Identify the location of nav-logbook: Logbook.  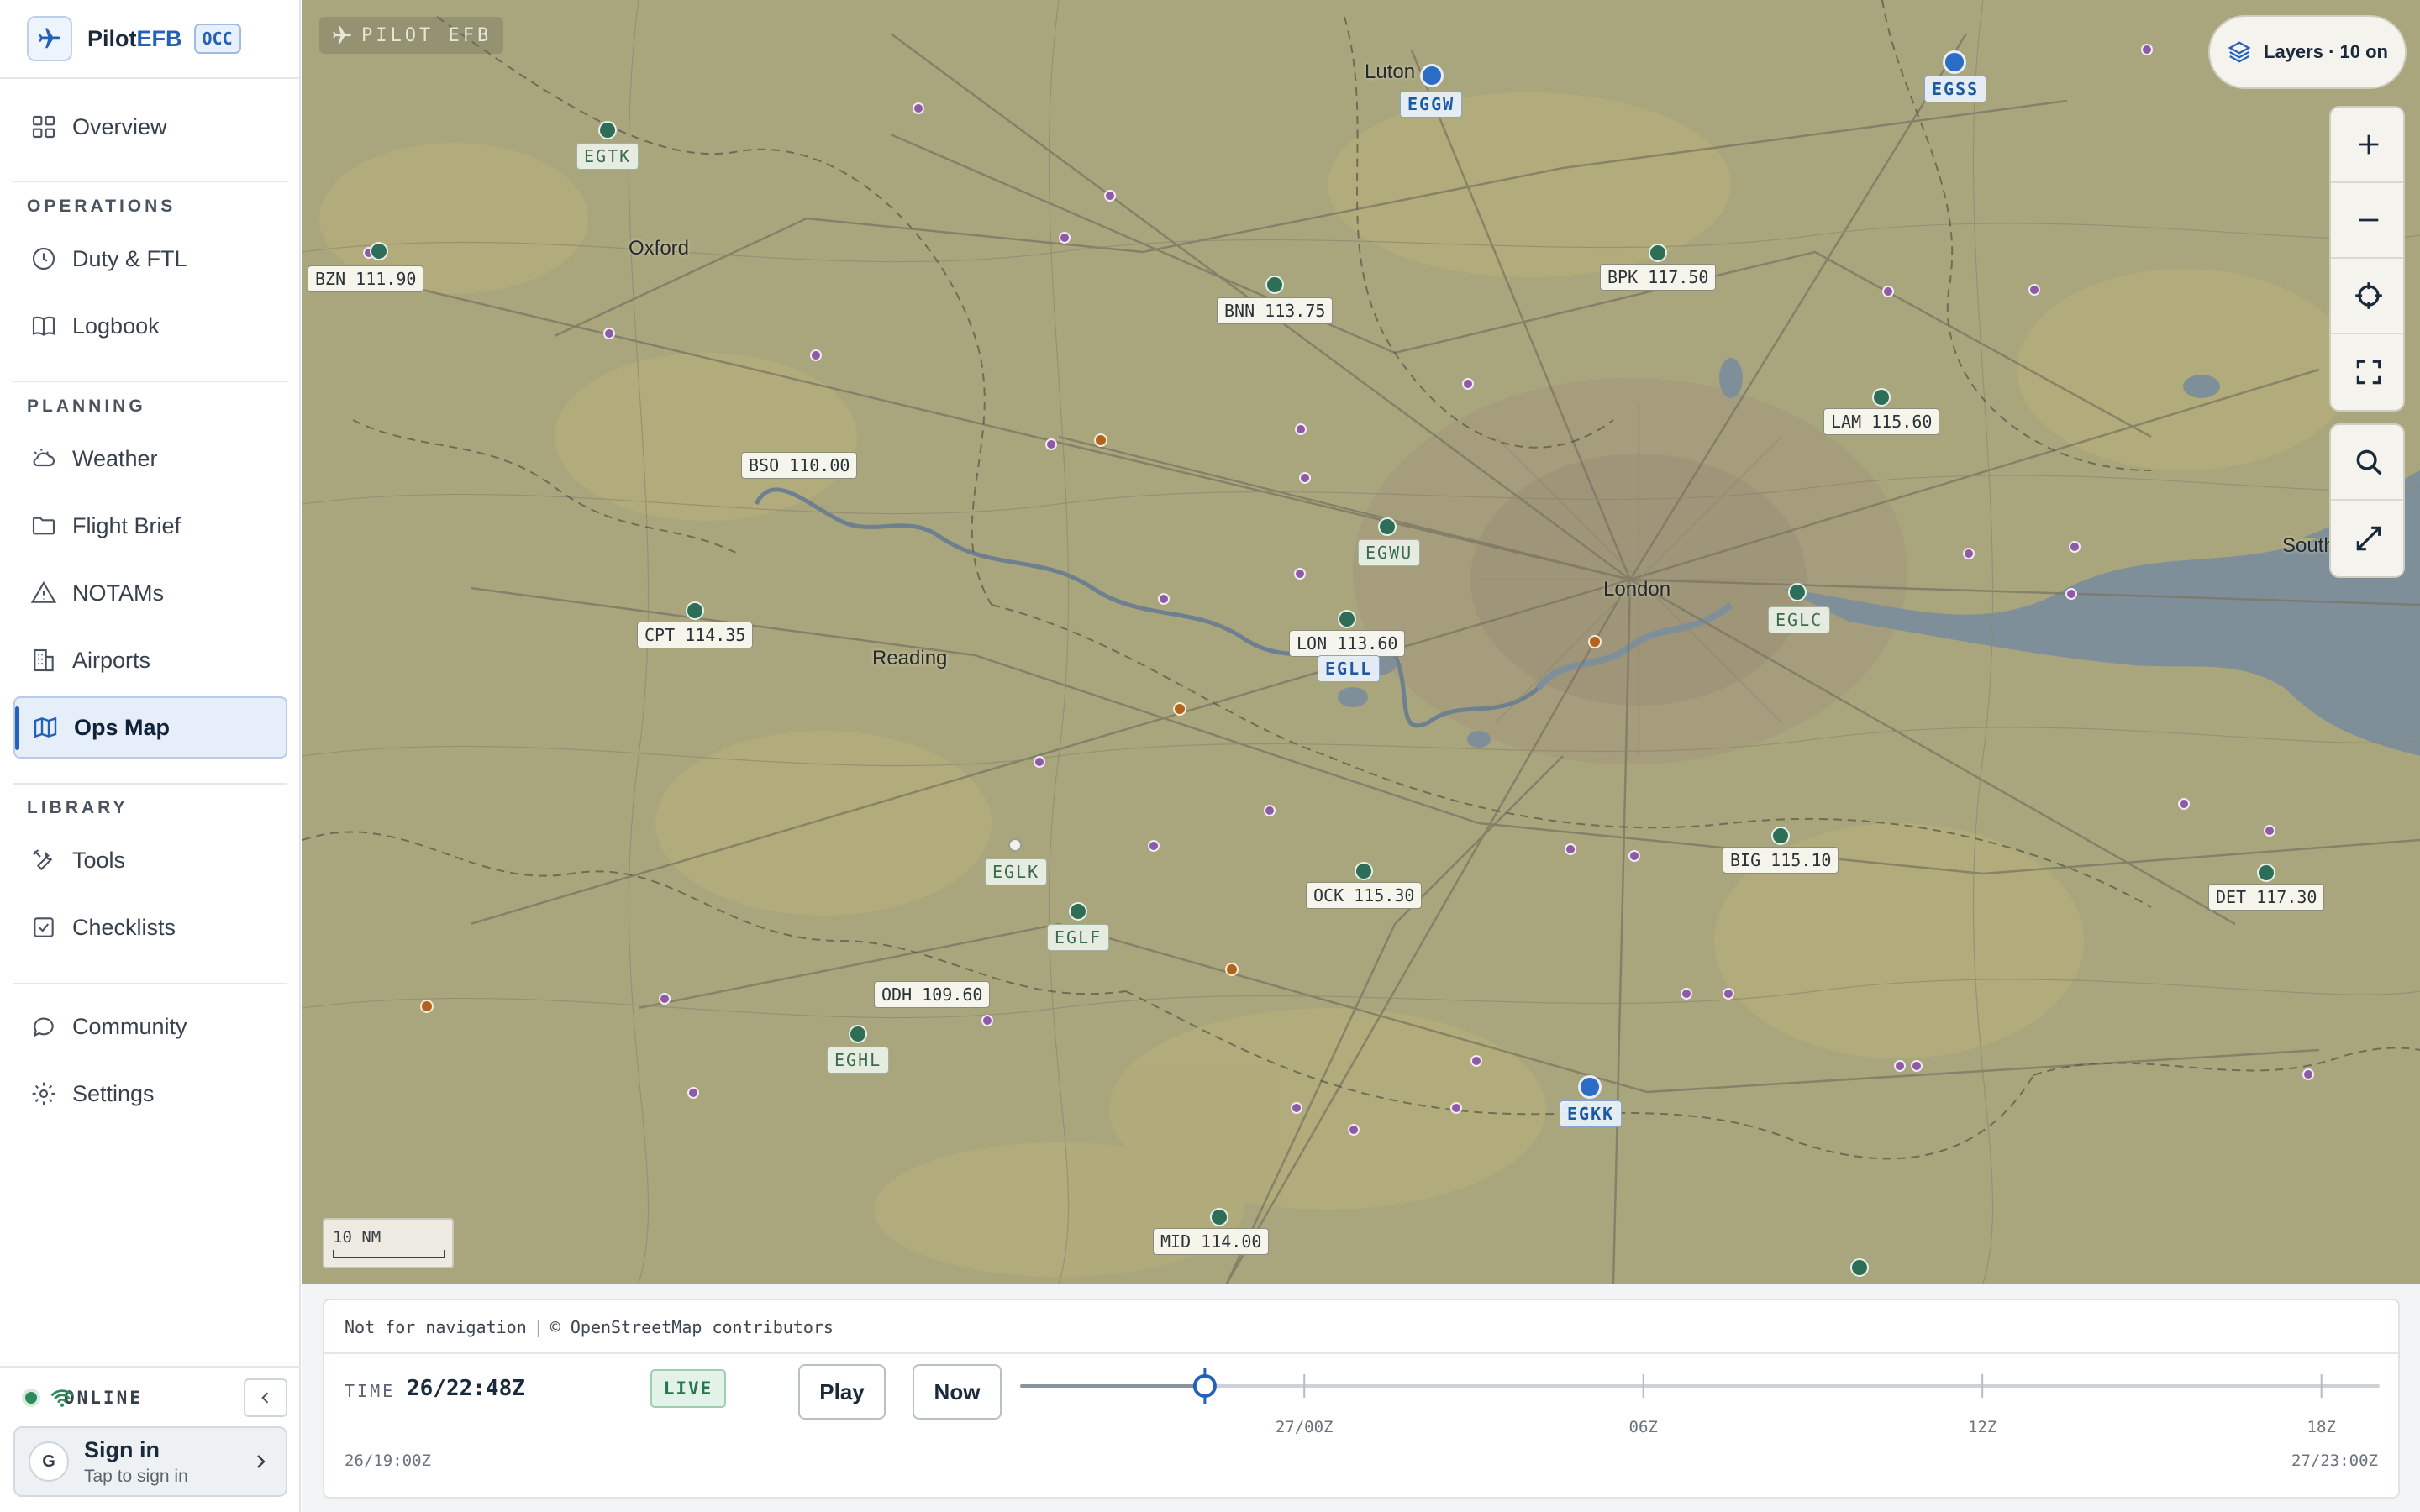
(150, 326).